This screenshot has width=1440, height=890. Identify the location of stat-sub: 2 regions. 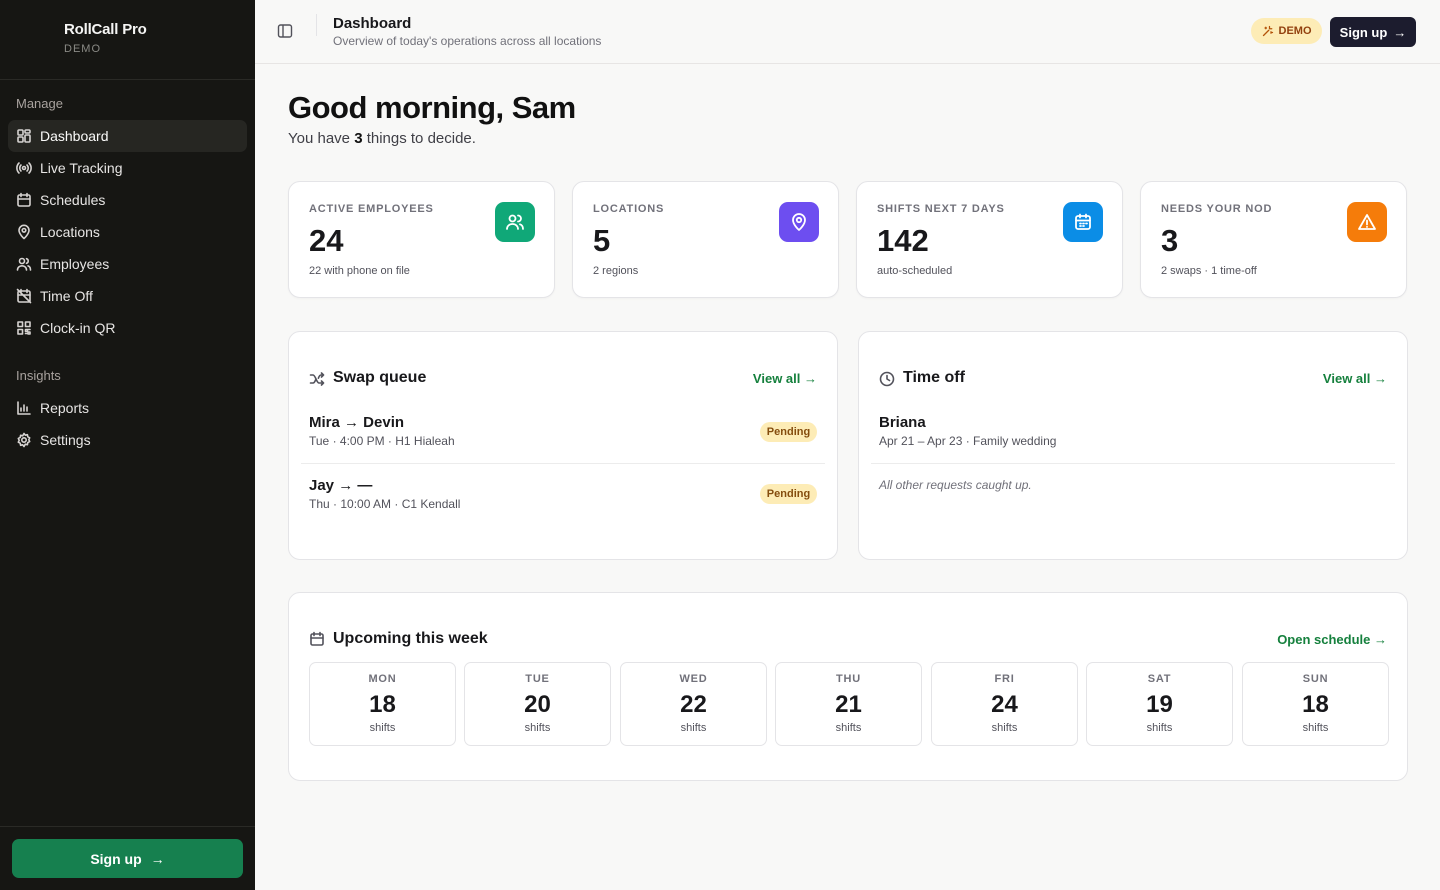
(616, 271).